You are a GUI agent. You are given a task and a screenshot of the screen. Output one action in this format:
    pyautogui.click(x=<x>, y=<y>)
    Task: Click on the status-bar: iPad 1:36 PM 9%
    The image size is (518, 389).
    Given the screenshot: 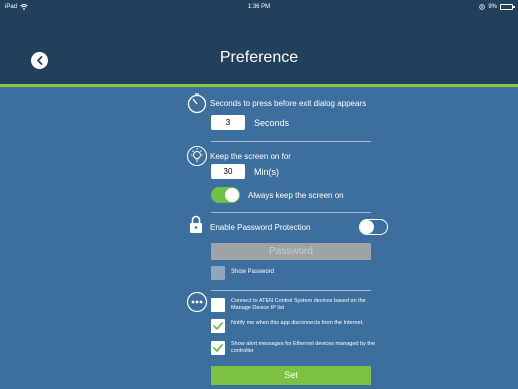 What is the action you would take?
    pyautogui.click(x=259, y=7)
    